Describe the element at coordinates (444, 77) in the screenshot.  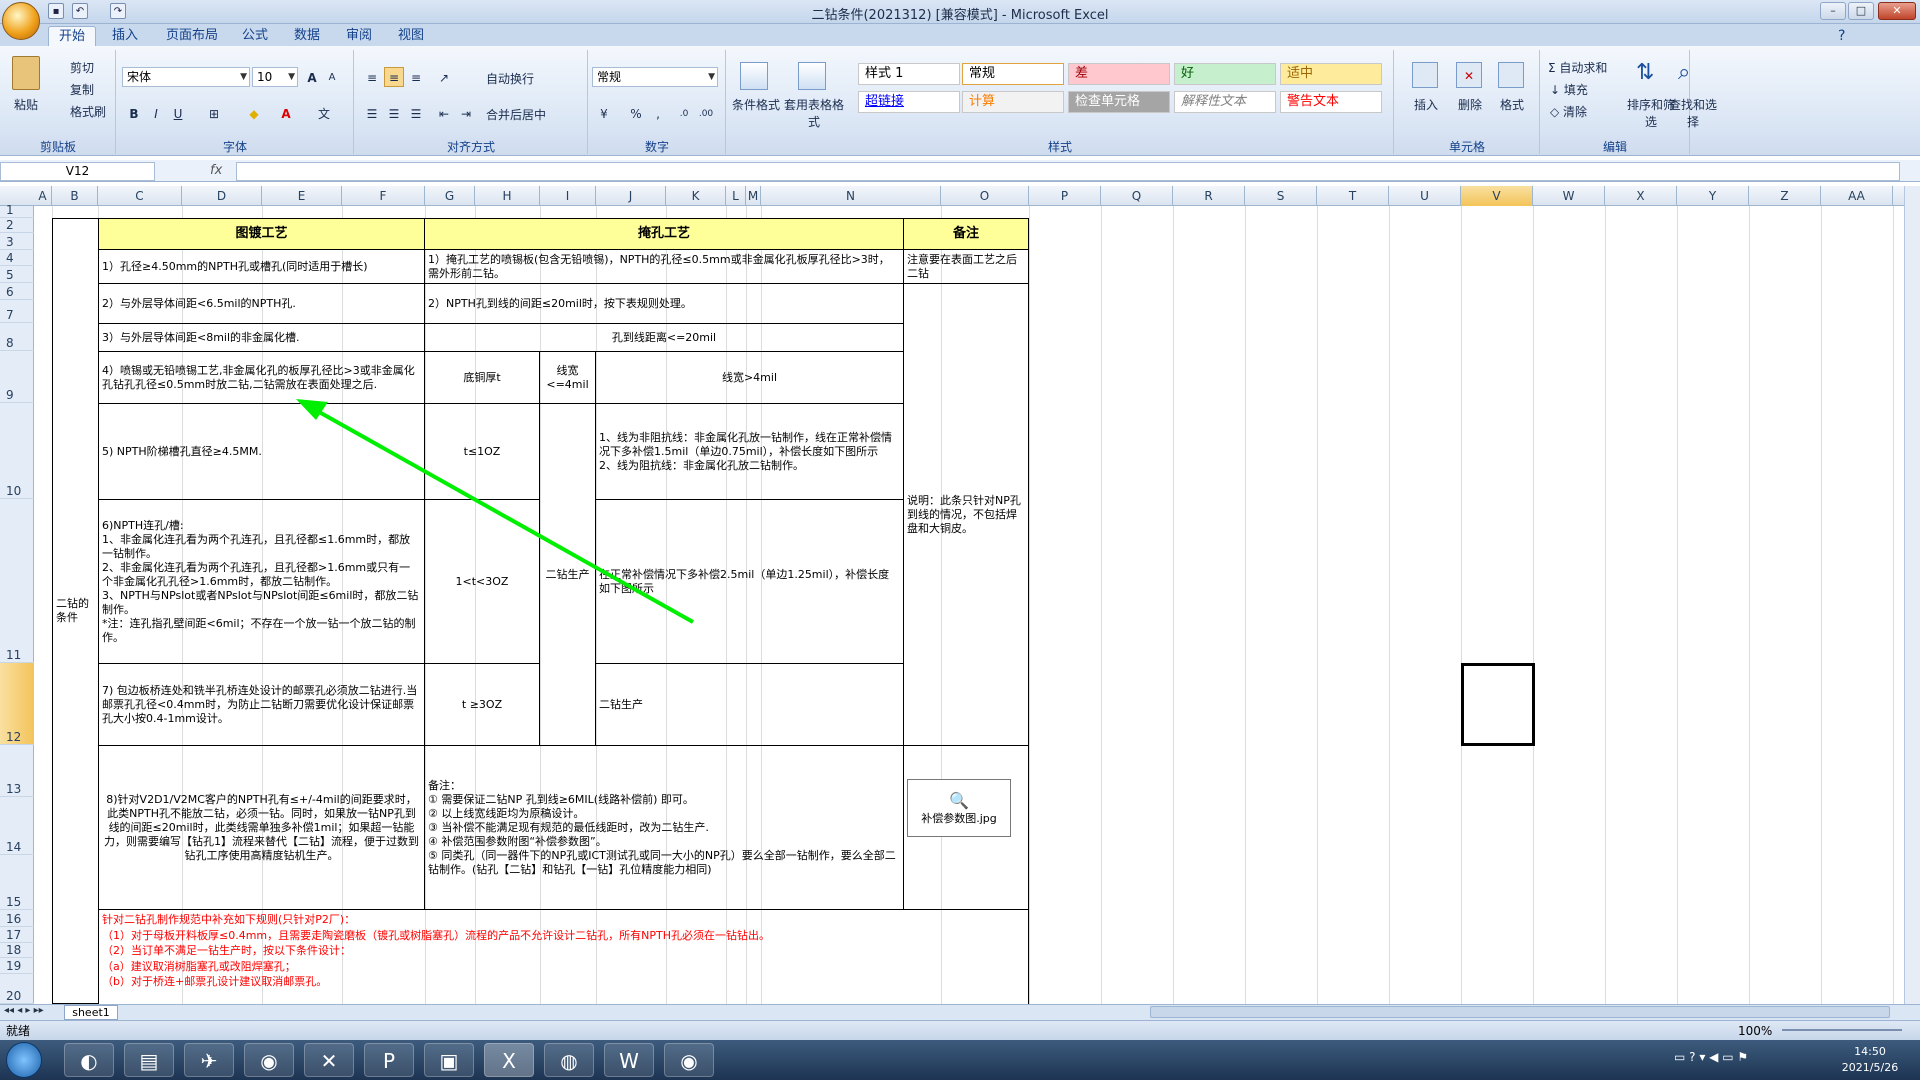
I see `orientation-icon: ↗` at that location.